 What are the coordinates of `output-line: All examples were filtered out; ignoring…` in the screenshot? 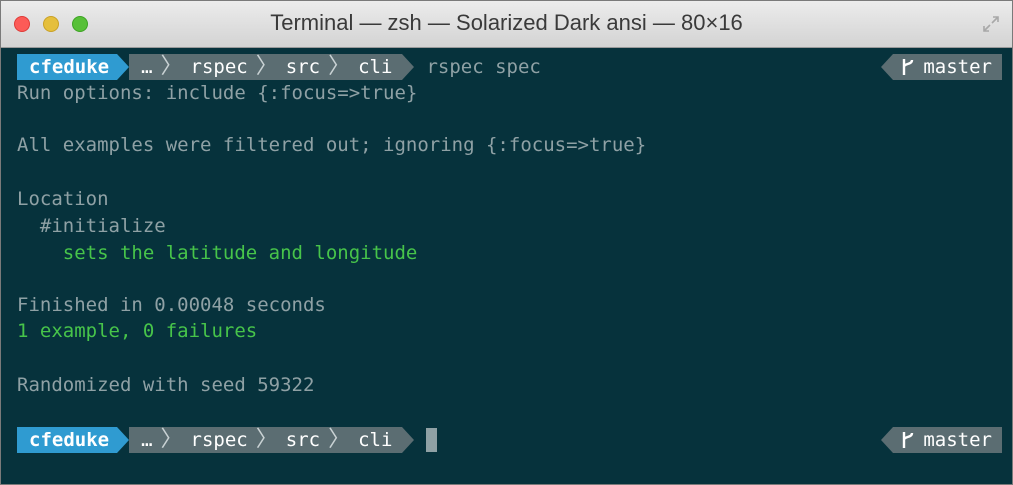 It's located at (332, 145).